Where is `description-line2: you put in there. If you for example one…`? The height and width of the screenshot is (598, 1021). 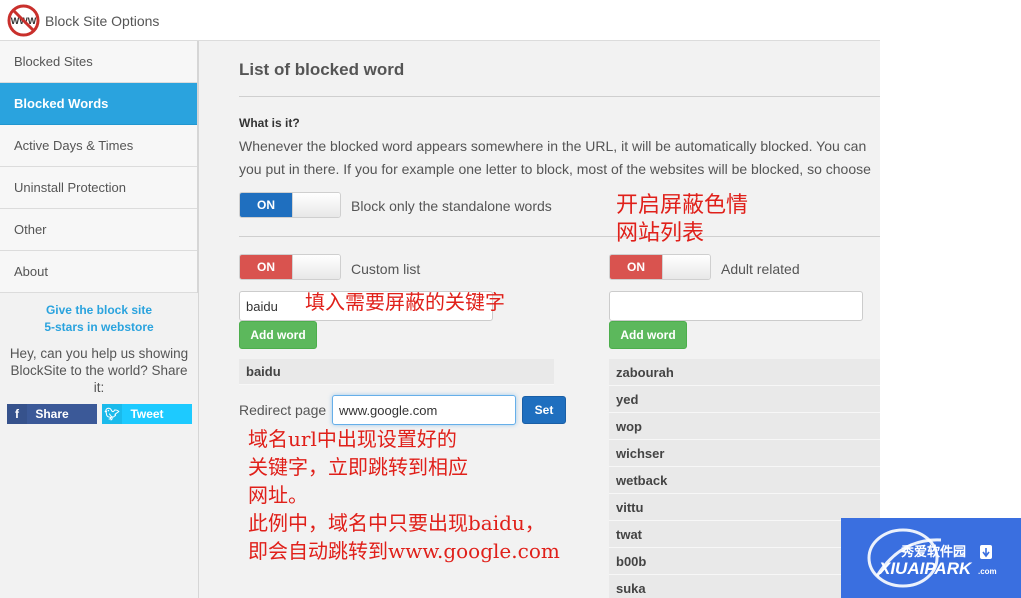 description-line2: you put in there. If you for example one… is located at coordinates (555, 169).